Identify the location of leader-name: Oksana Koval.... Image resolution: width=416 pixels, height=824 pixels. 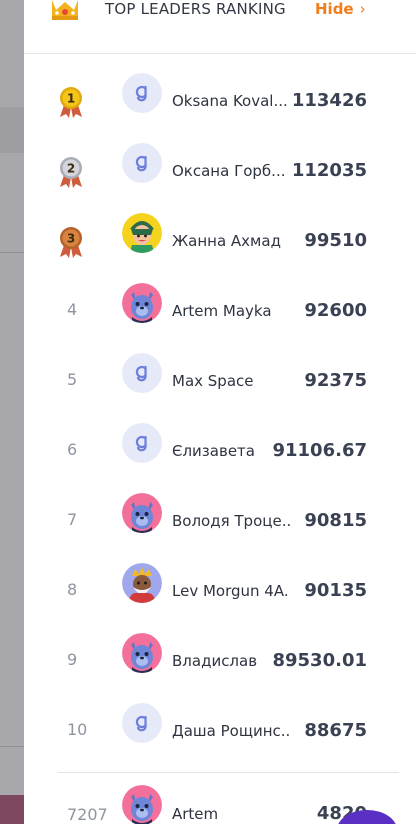
(230, 101).